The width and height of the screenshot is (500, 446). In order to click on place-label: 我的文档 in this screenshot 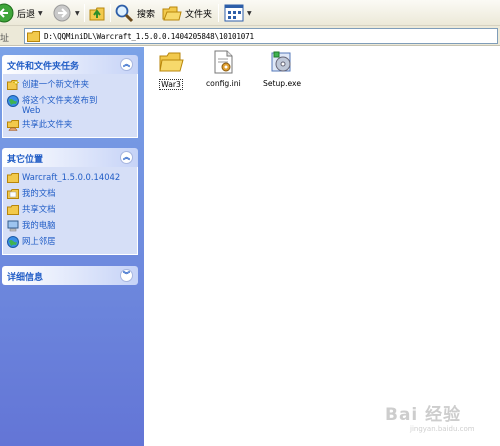, I will do `click(39, 193)`.